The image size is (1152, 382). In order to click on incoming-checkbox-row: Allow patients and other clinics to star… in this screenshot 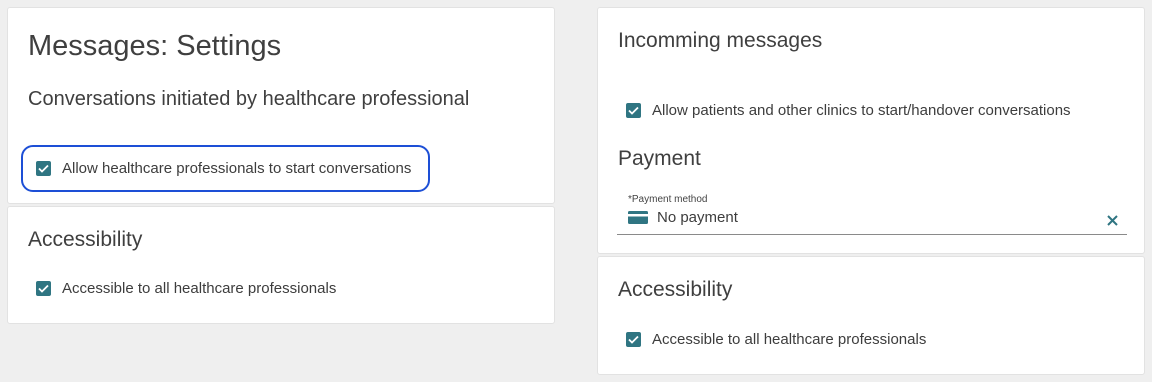, I will do `click(848, 110)`.